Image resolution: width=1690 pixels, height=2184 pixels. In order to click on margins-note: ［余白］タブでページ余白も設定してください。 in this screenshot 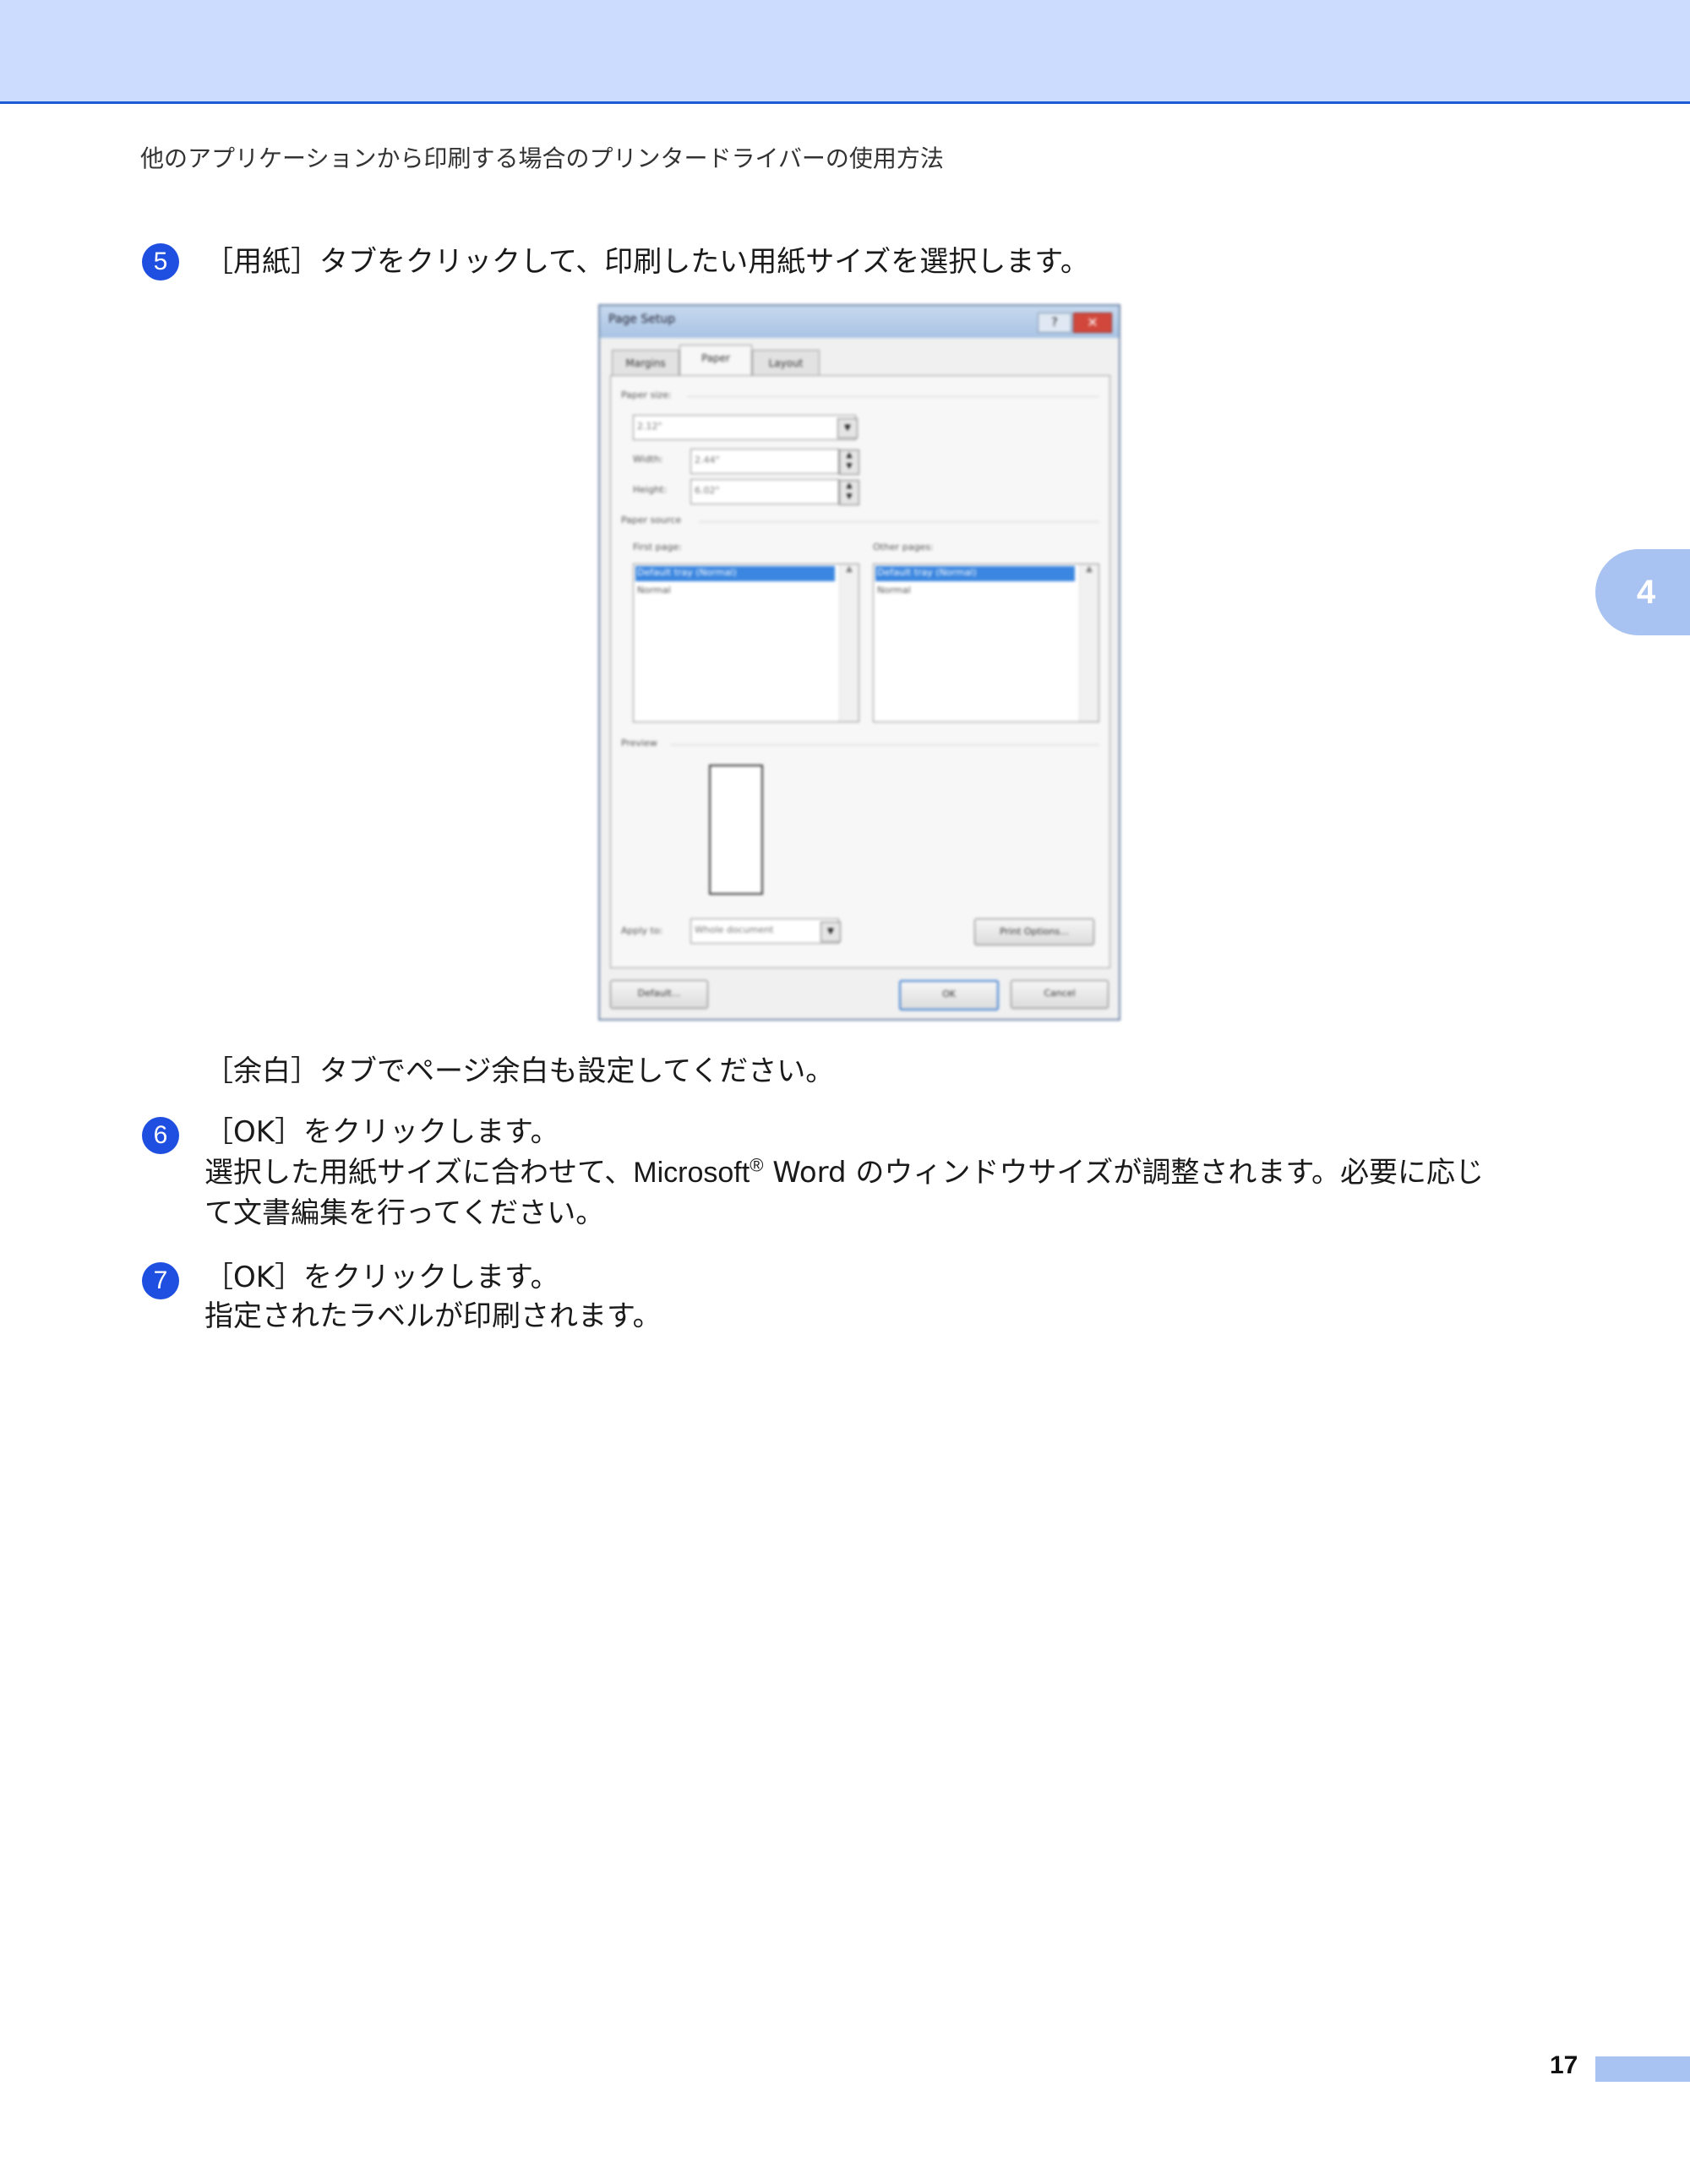, I will do `click(519, 1071)`.